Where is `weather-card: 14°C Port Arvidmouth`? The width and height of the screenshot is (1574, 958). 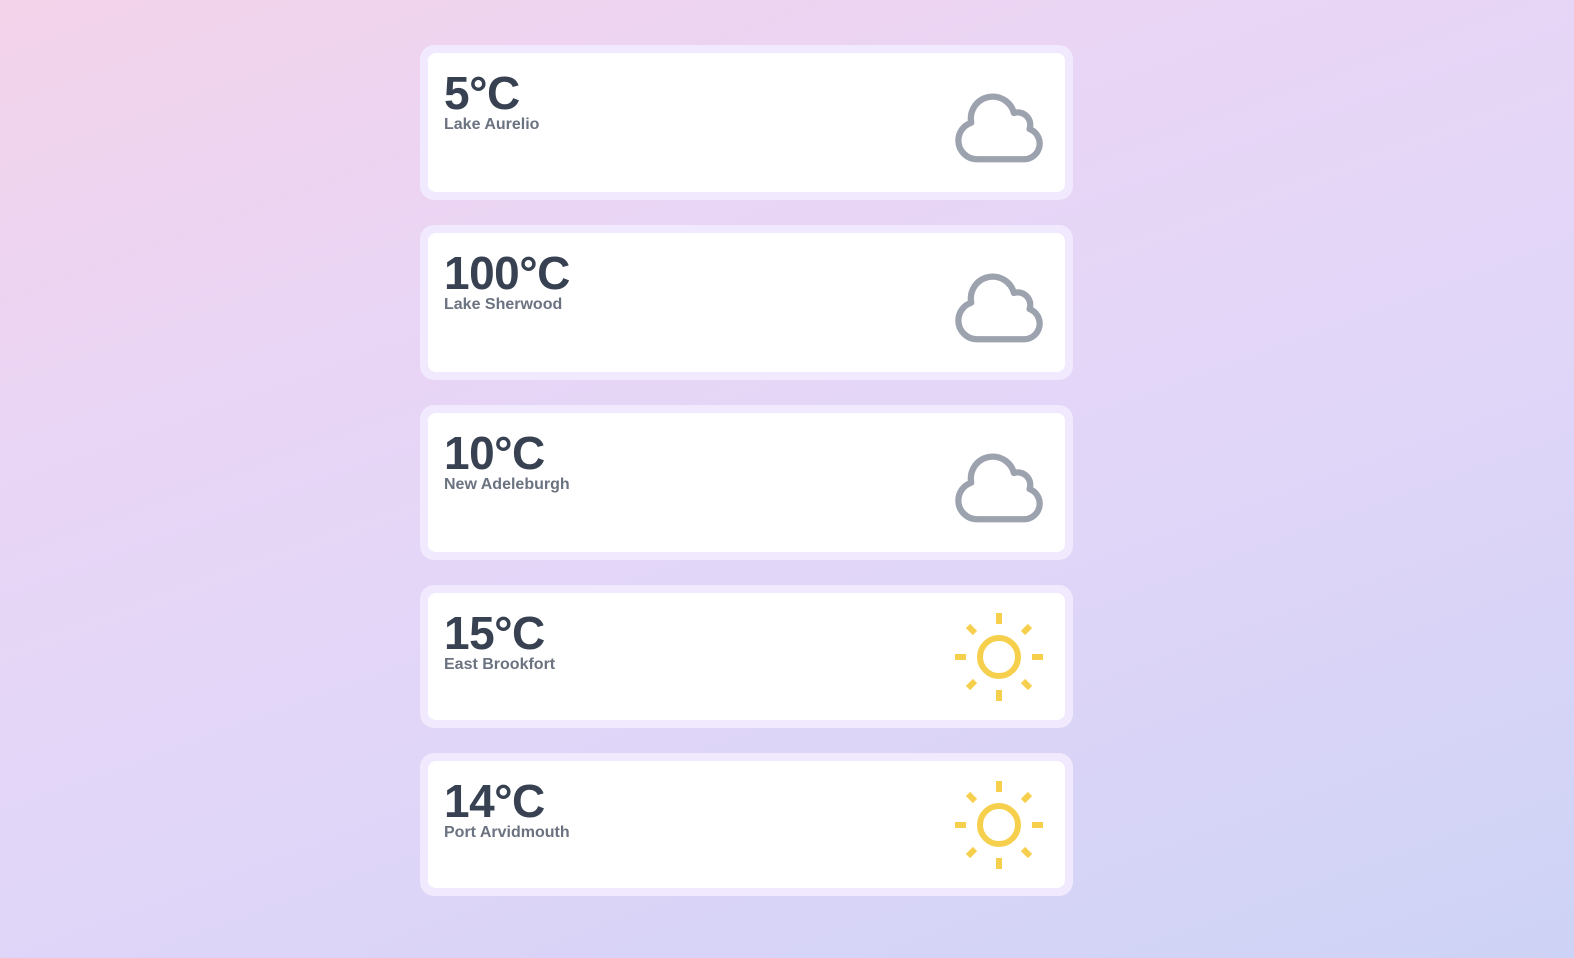 weather-card: 14°C Port Arvidmouth is located at coordinates (746, 824).